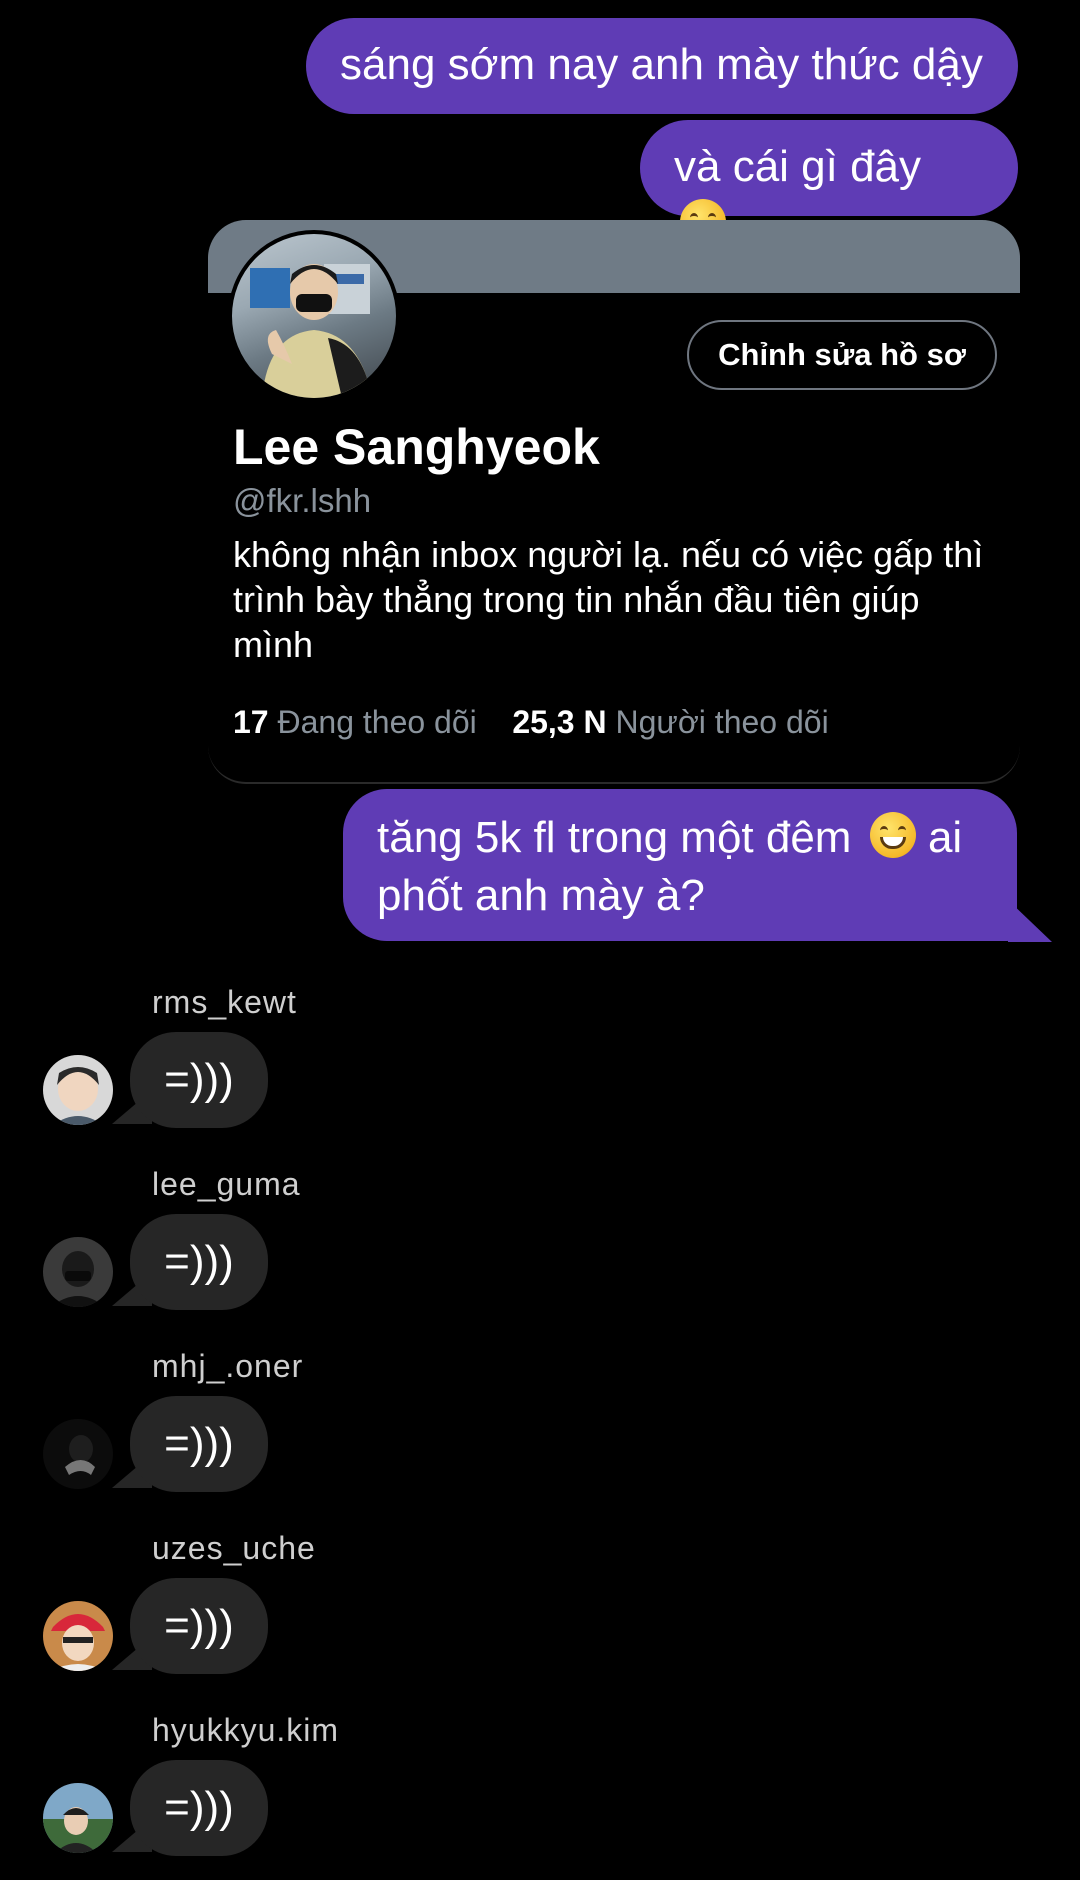 This screenshot has height=1880, width=1080. What do you see at coordinates (559, 722) in the screenshot?
I see `followers-count: 25,3 N` at bounding box center [559, 722].